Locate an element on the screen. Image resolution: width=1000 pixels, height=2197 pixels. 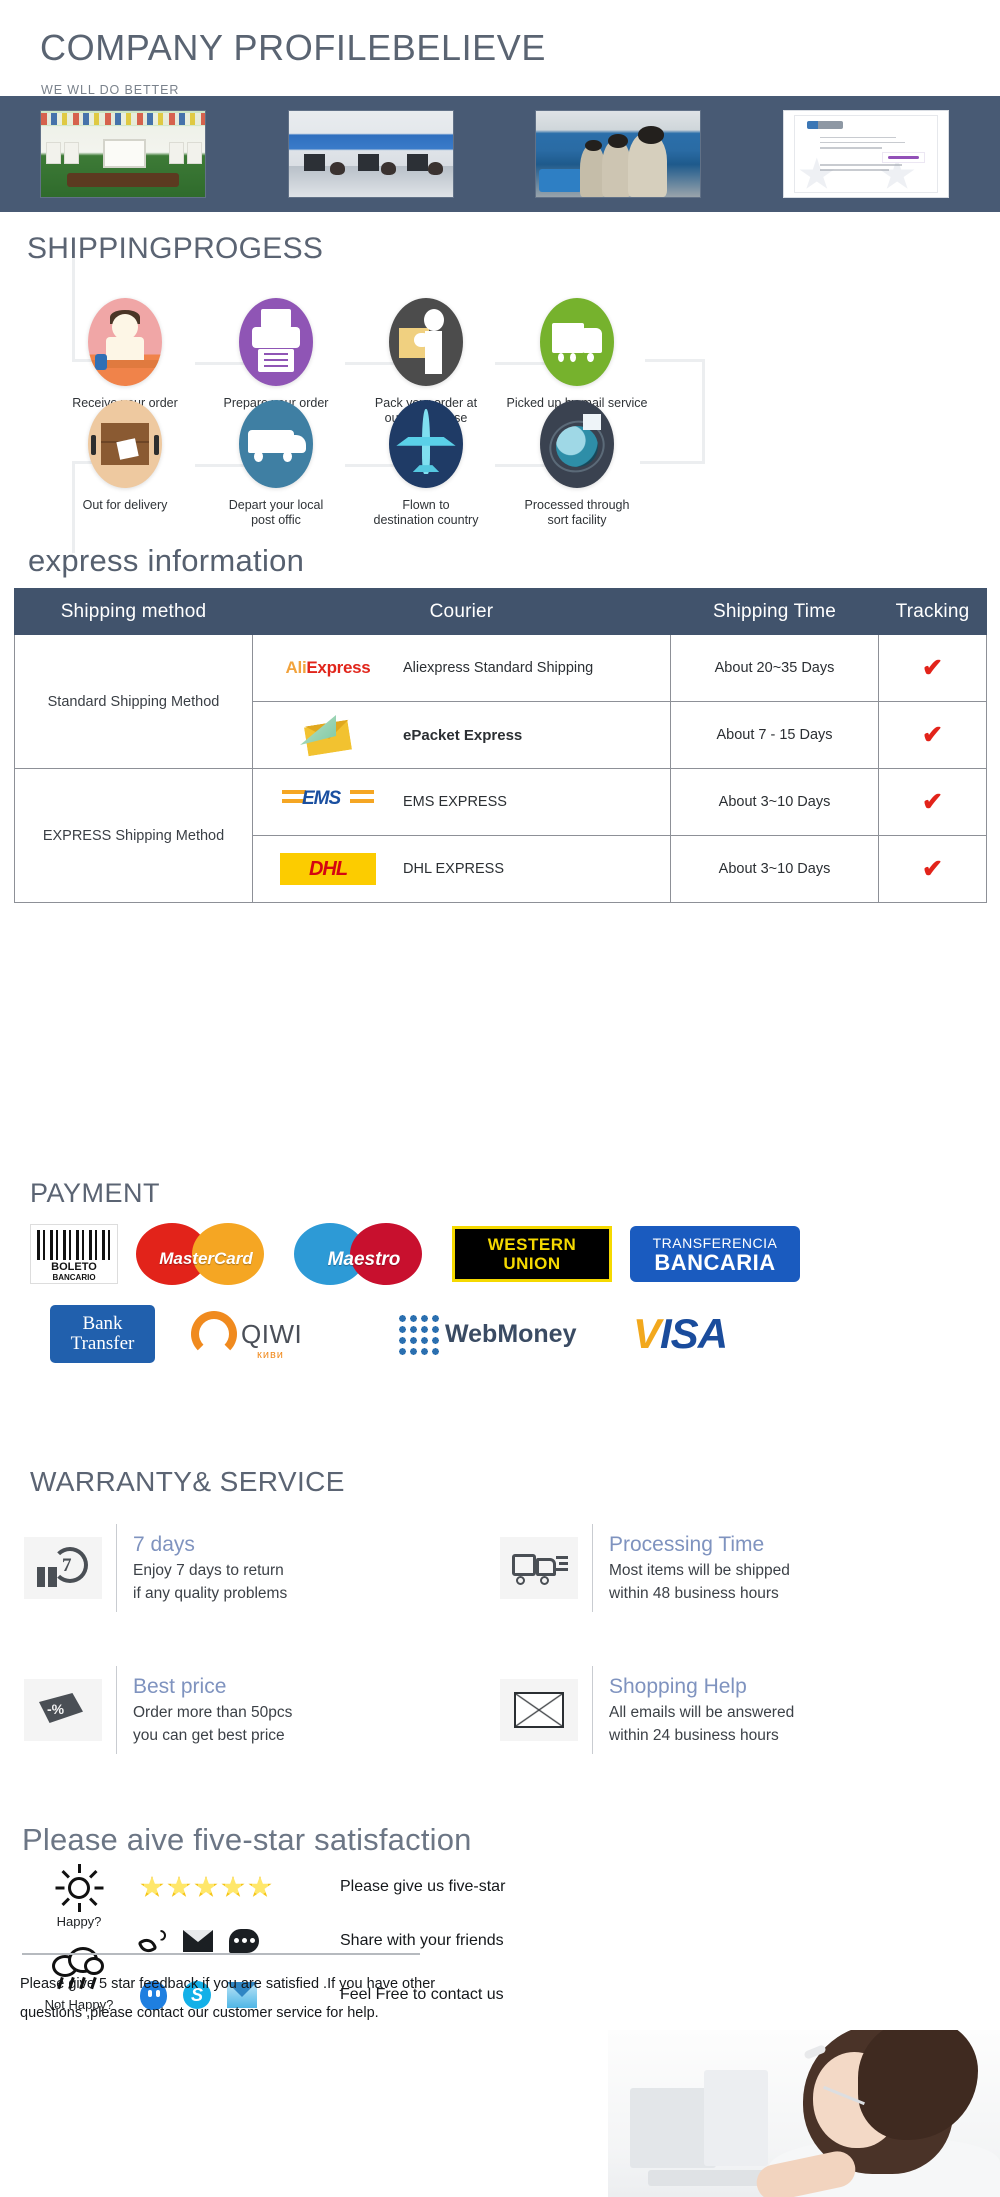
mastercard-label: MasterCard is located at coordinates (206, 1258).